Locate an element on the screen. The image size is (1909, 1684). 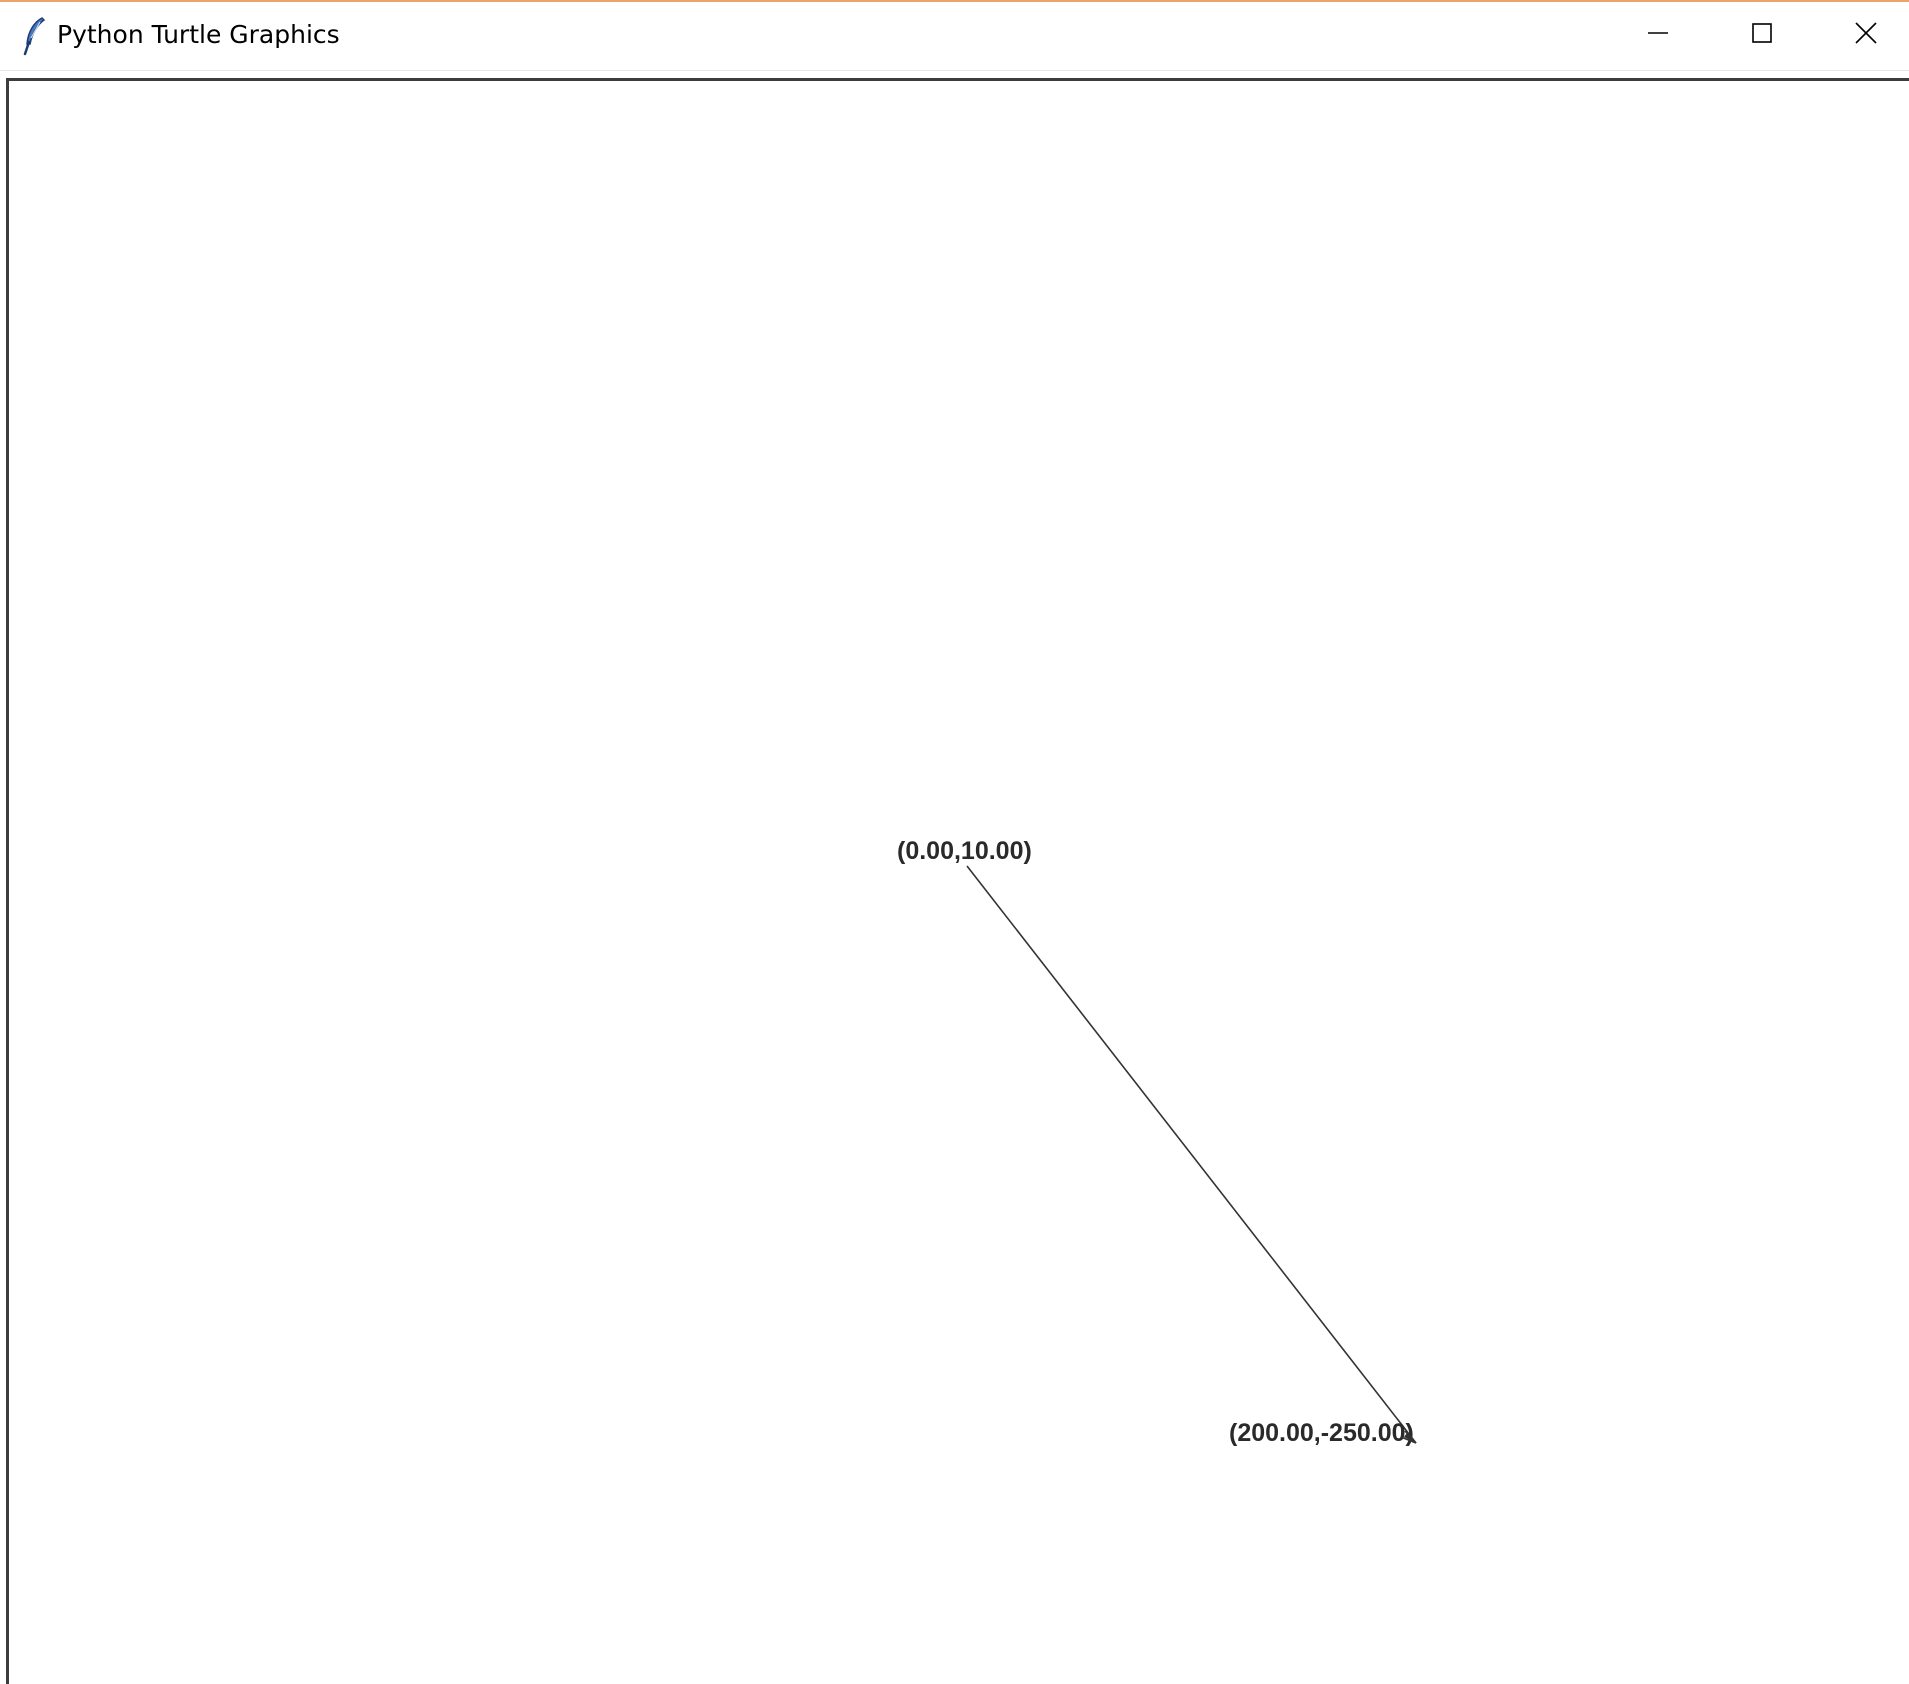
start-coordinate-label: (0.00,10.00) is located at coordinates (964, 851).